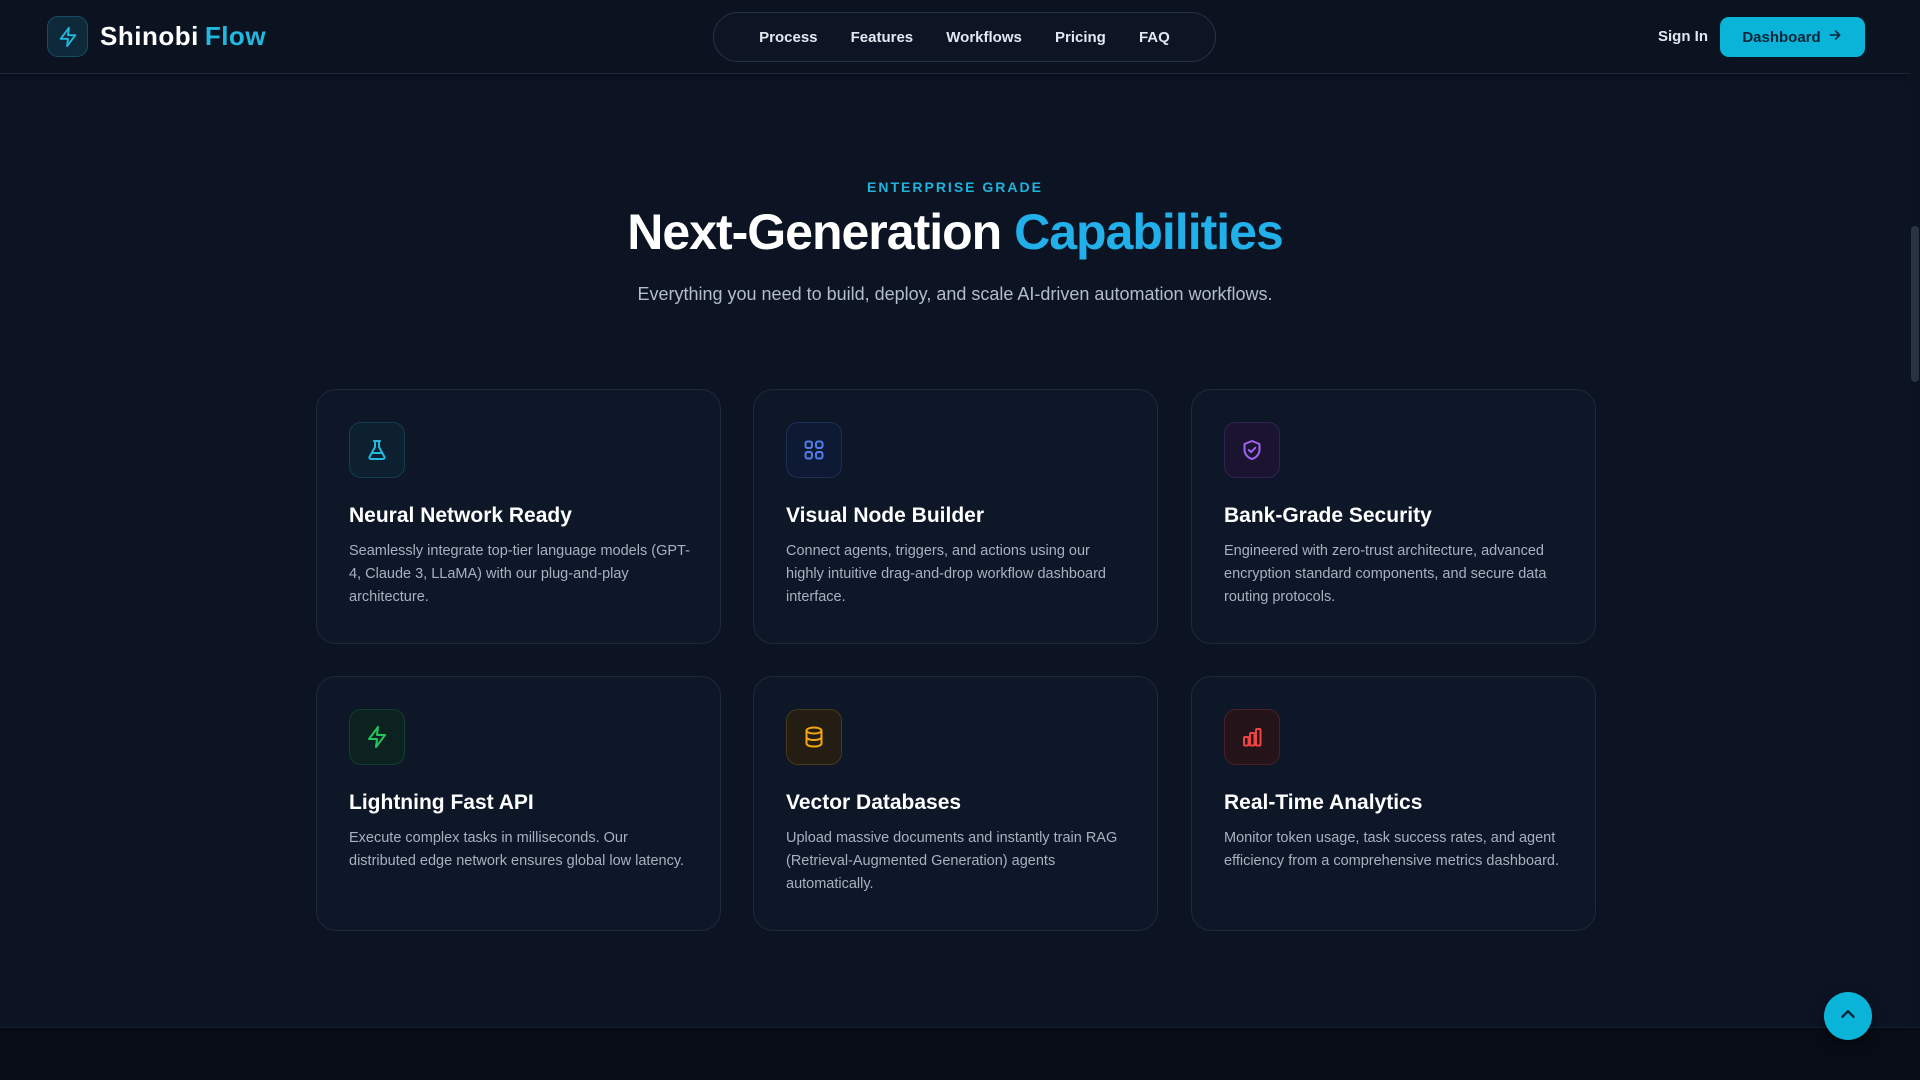  I want to click on nav-item-features: Features, so click(882, 37).